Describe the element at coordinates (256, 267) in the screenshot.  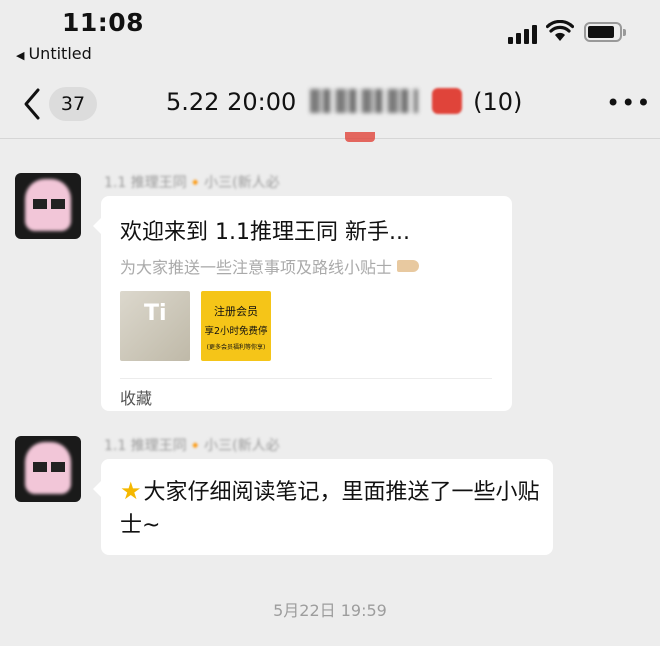
I see `note-card-subtitle-text: 为大家推送一些注意事项及路线小贴士` at that location.